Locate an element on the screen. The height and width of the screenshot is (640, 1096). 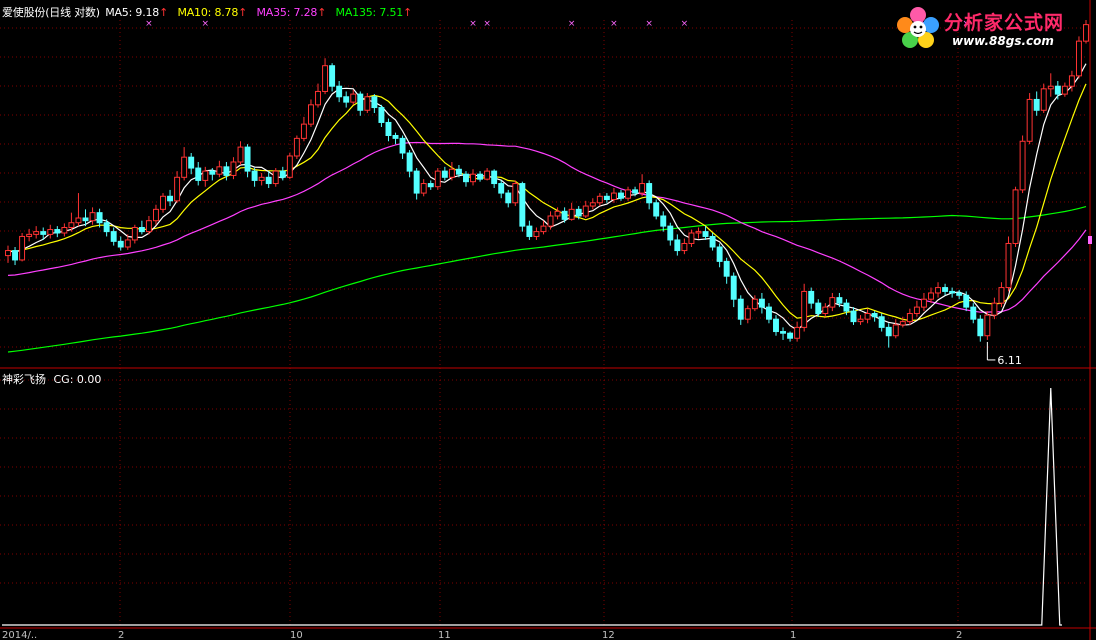
indicator-title: 神彩飞扬 is located at coordinates (24, 379).